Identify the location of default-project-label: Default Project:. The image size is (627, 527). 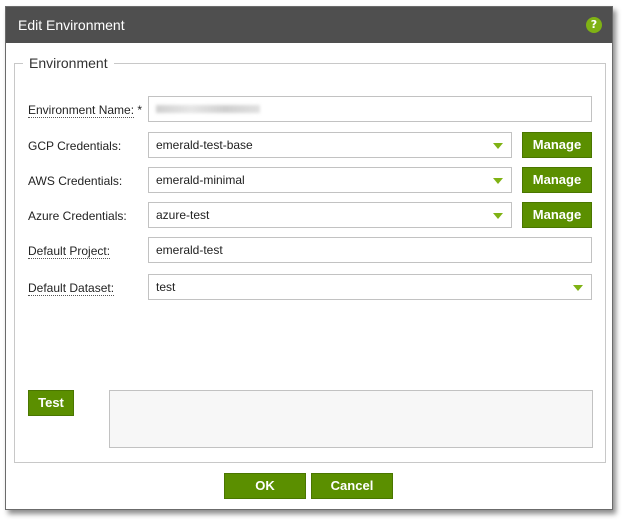
(69, 251).